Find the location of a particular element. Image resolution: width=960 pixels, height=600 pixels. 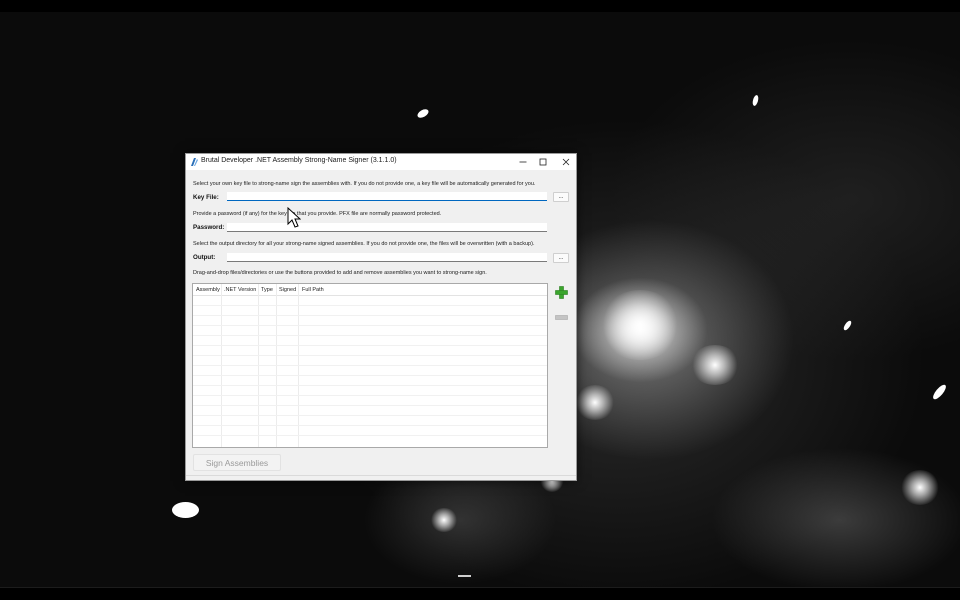

remove-assembly-button is located at coordinates (561, 317).